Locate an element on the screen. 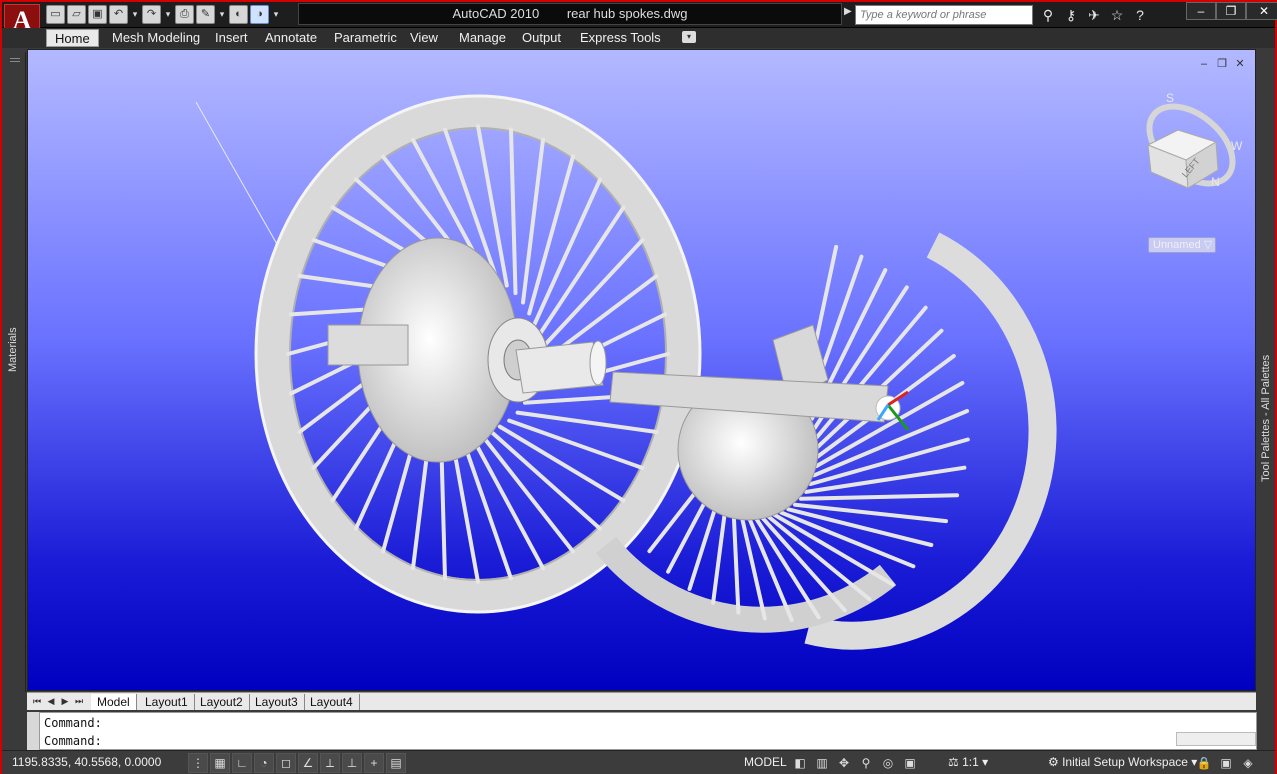 This screenshot has height=774, width=1277. annotation-scale: ⚖ 1:1 ▾ is located at coordinates (968, 762).